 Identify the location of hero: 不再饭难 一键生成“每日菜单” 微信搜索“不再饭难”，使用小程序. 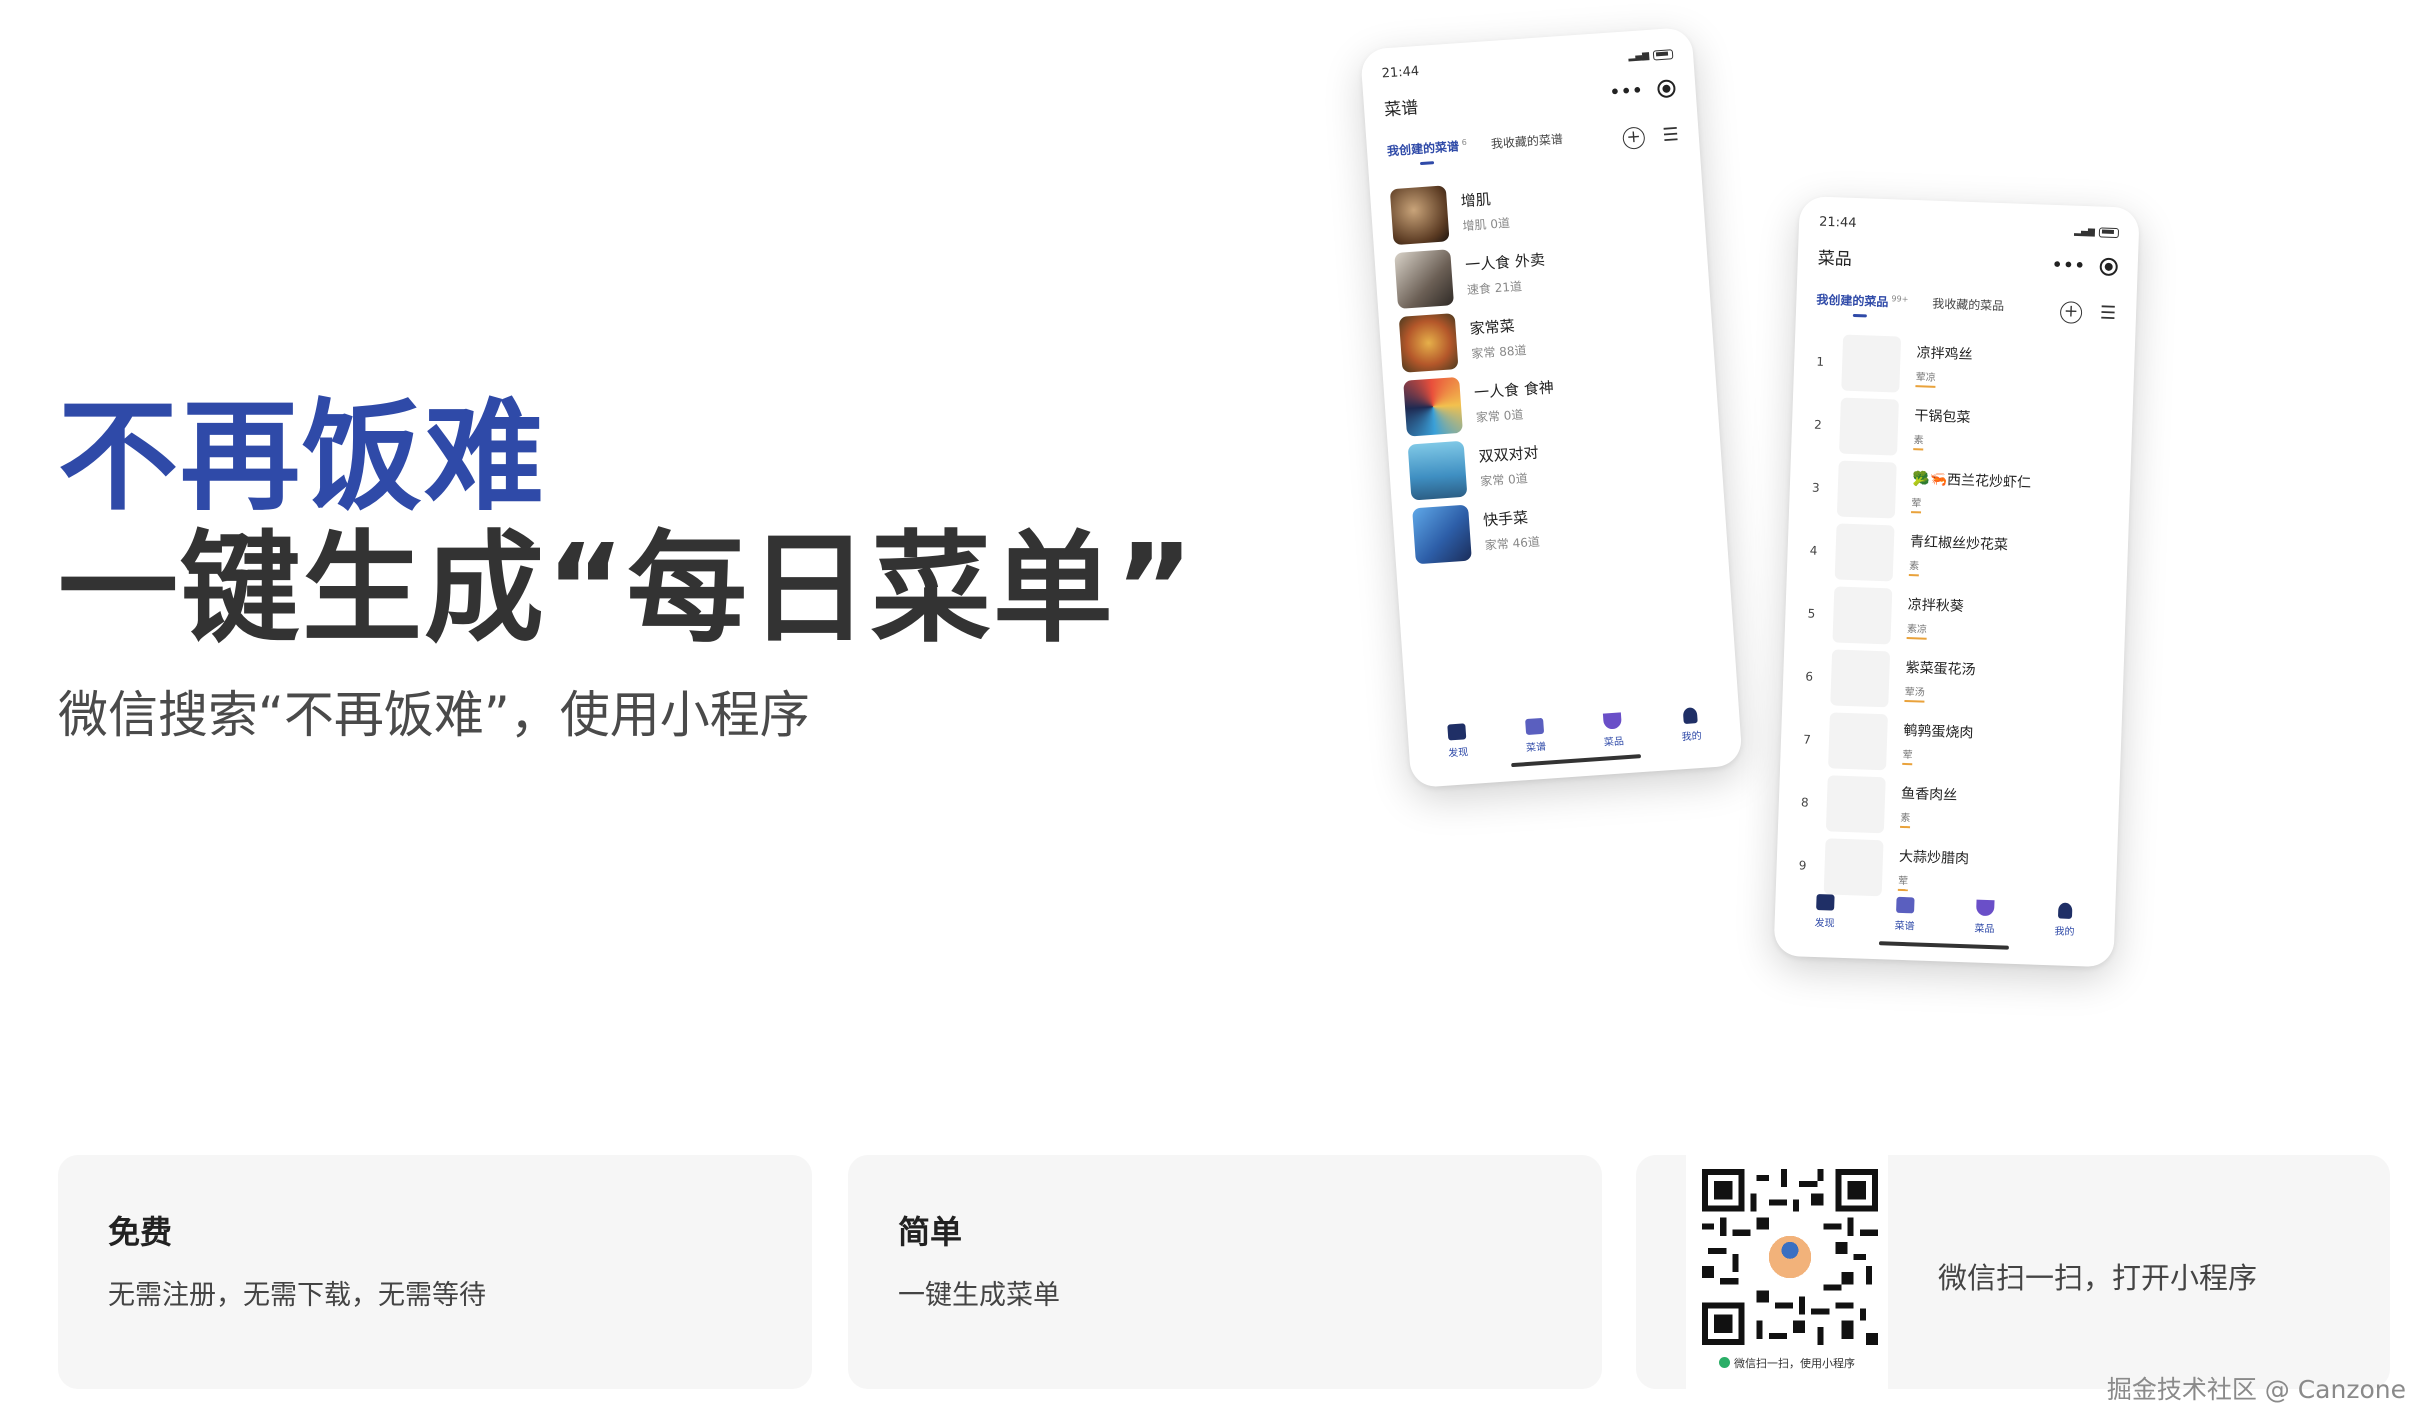
(627, 571).